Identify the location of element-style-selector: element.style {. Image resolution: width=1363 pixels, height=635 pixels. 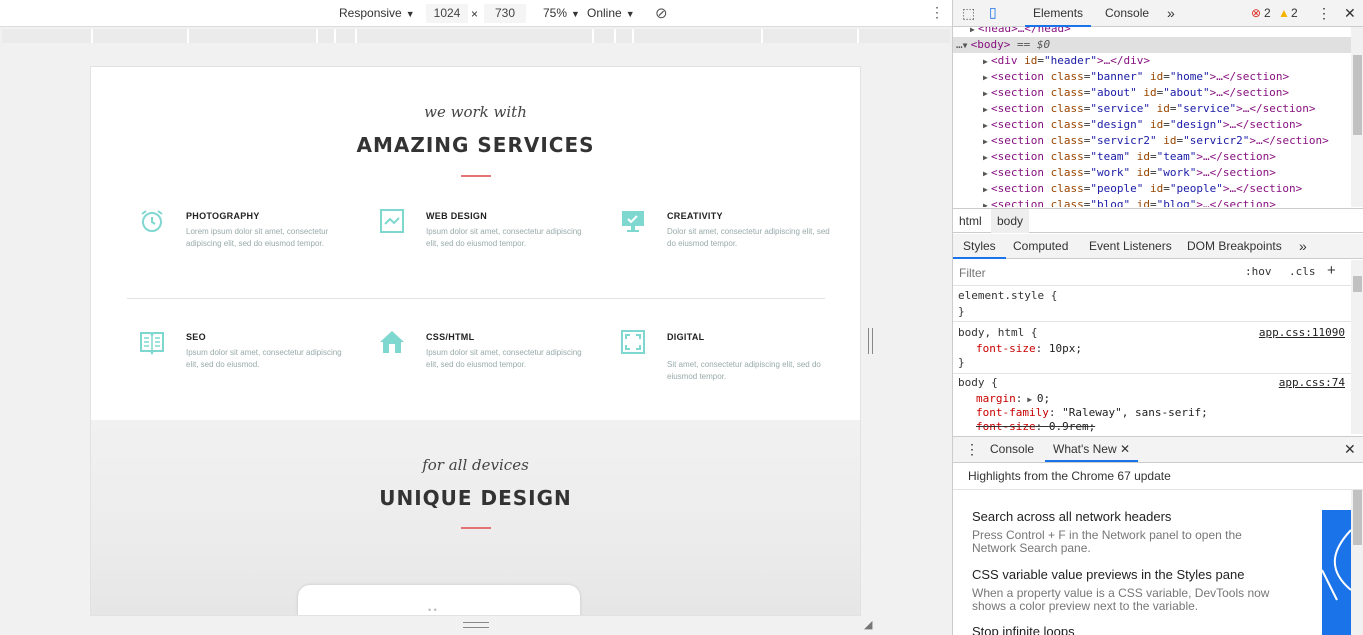
(1007, 295).